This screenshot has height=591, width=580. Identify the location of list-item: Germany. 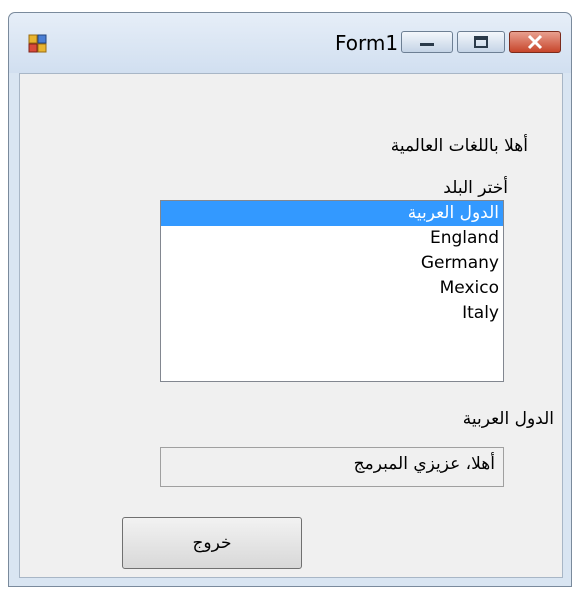
(332, 263).